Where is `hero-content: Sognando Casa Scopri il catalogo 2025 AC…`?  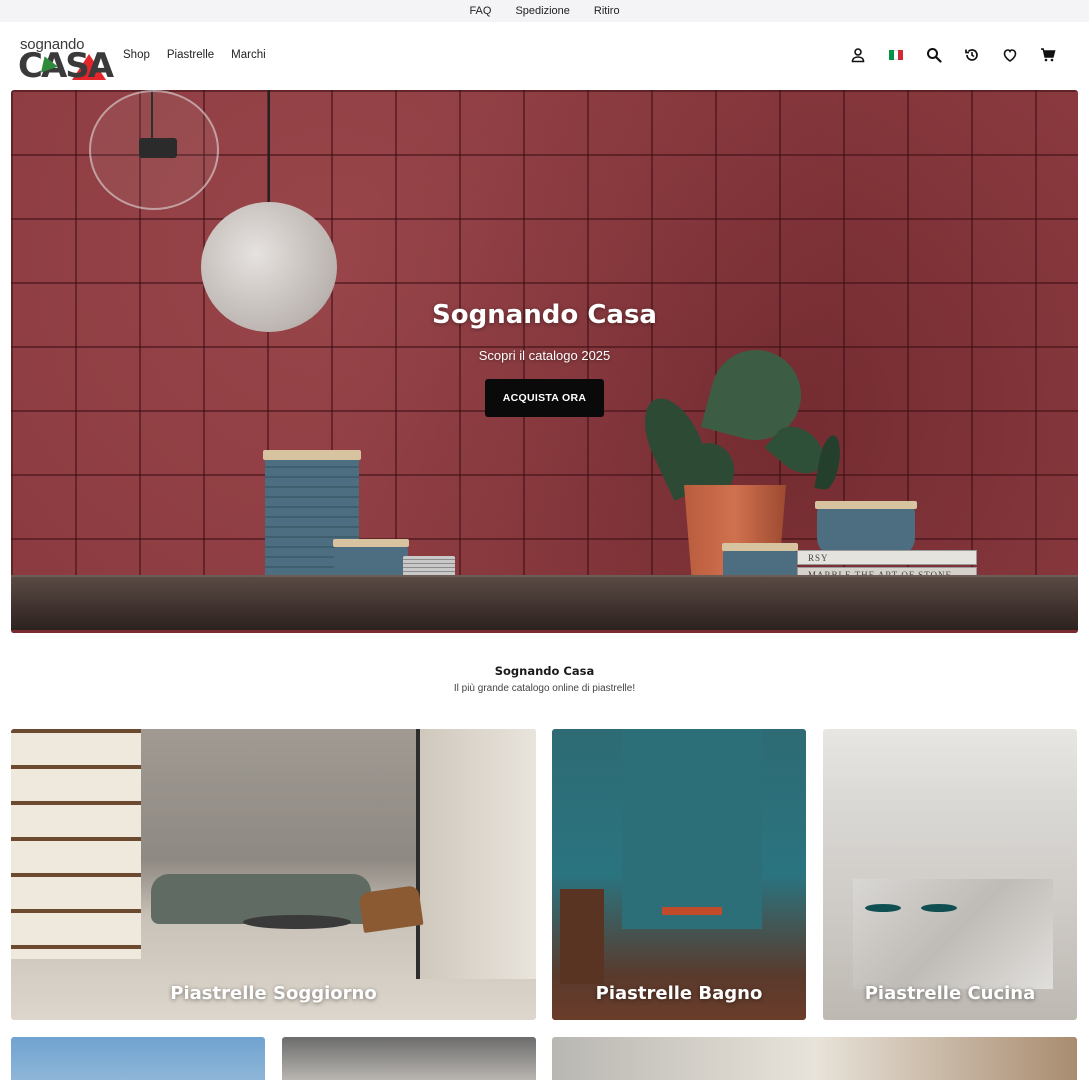 hero-content: Sognando Casa Scopri il catalogo 2025 AC… is located at coordinates (544, 358).